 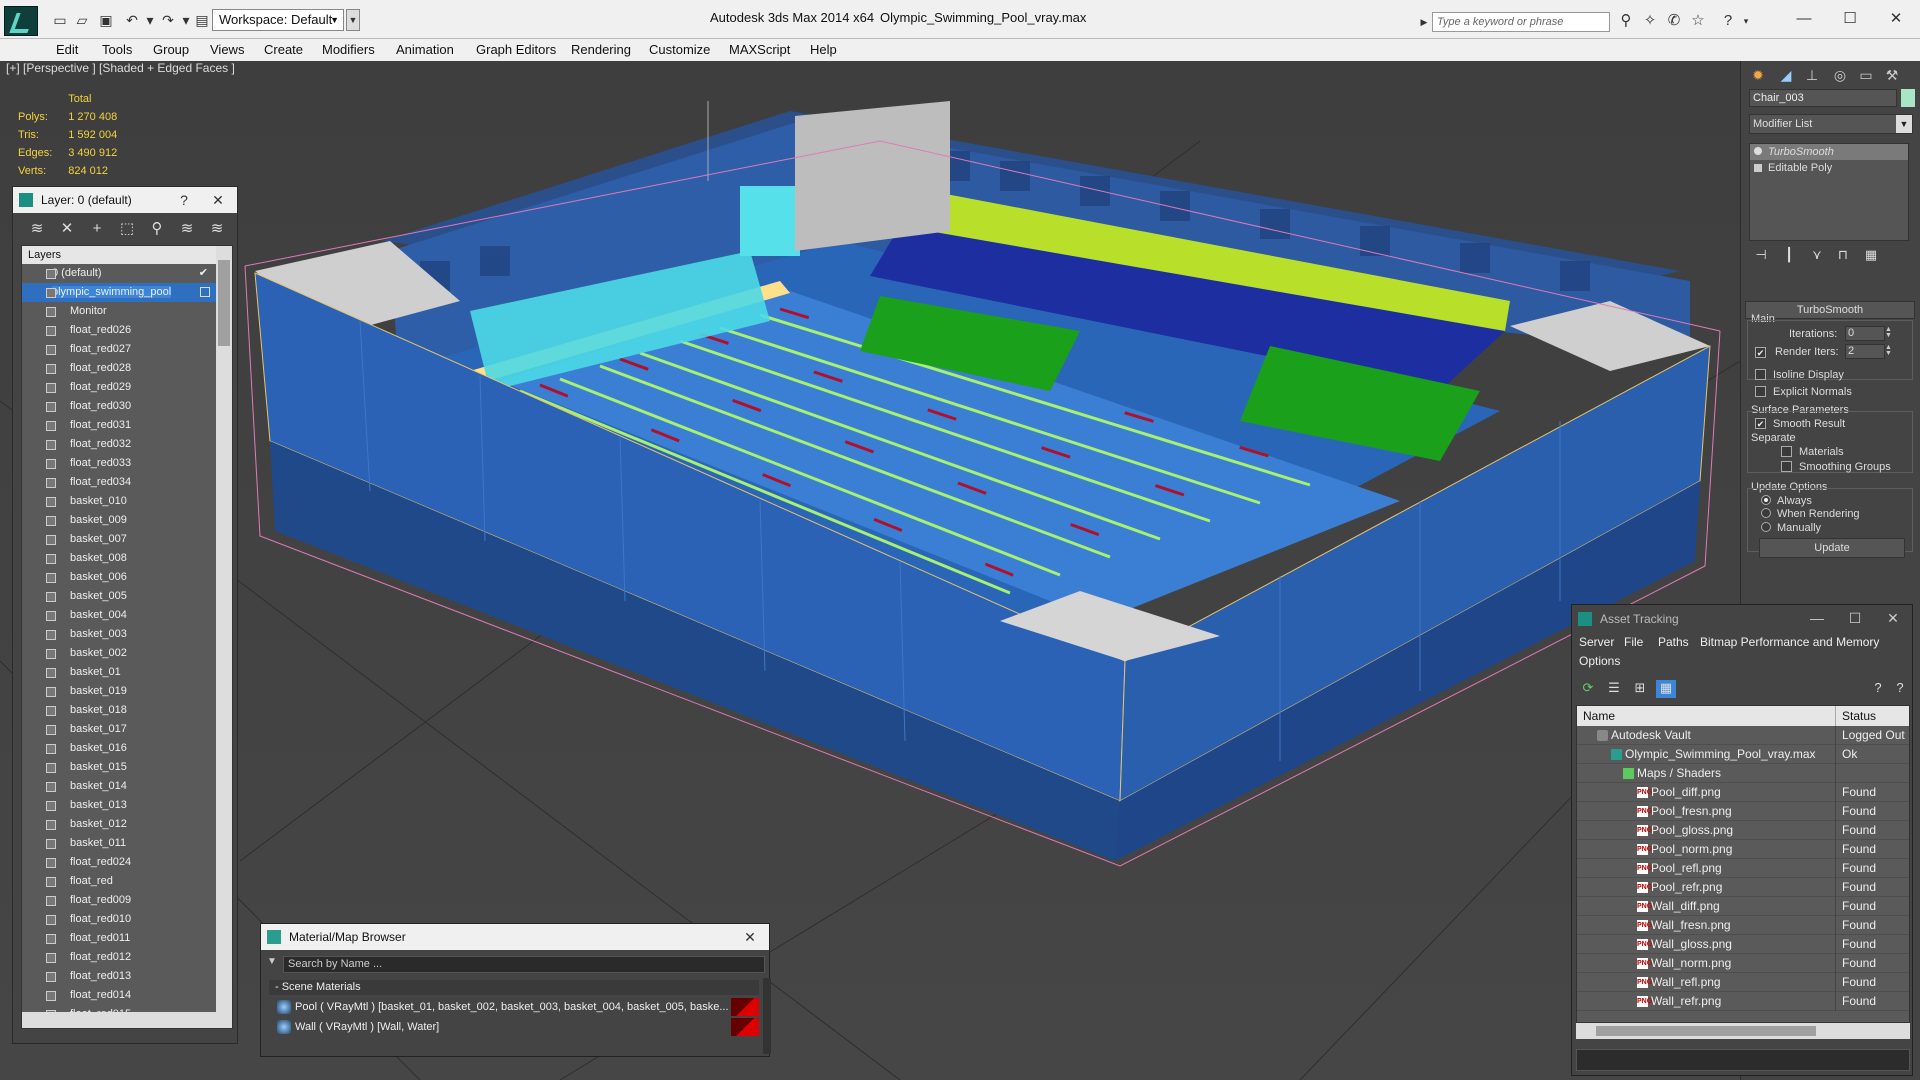 I want to click on col-name-header: Name, so click(x=1599, y=716).